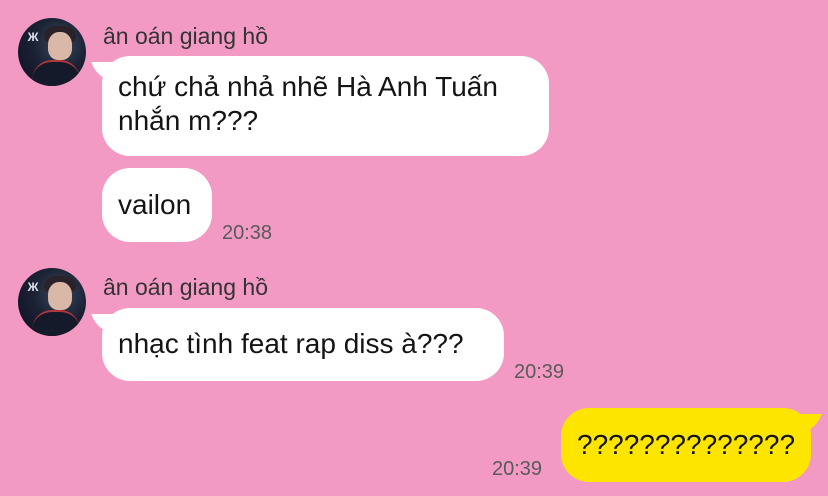  I want to click on message-bubble-outgoing: ??????????????, so click(686, 445).